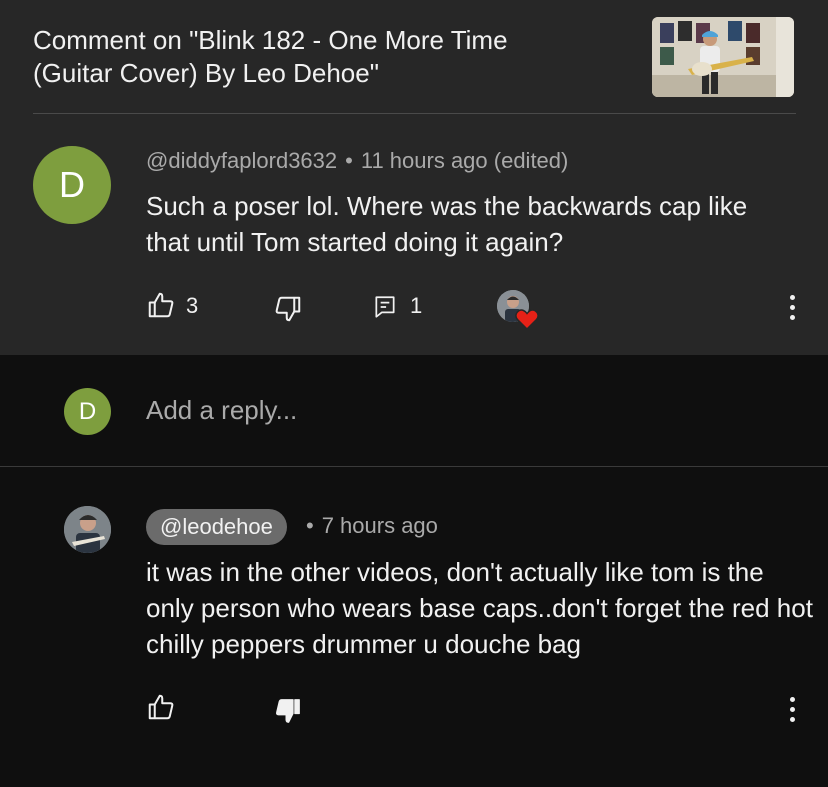 The width and height of the screenshot is (828, 787). Describe the element at coordinates (216, 527) in the screenshot. I see `creator-handle: @leodehoe` at that location.